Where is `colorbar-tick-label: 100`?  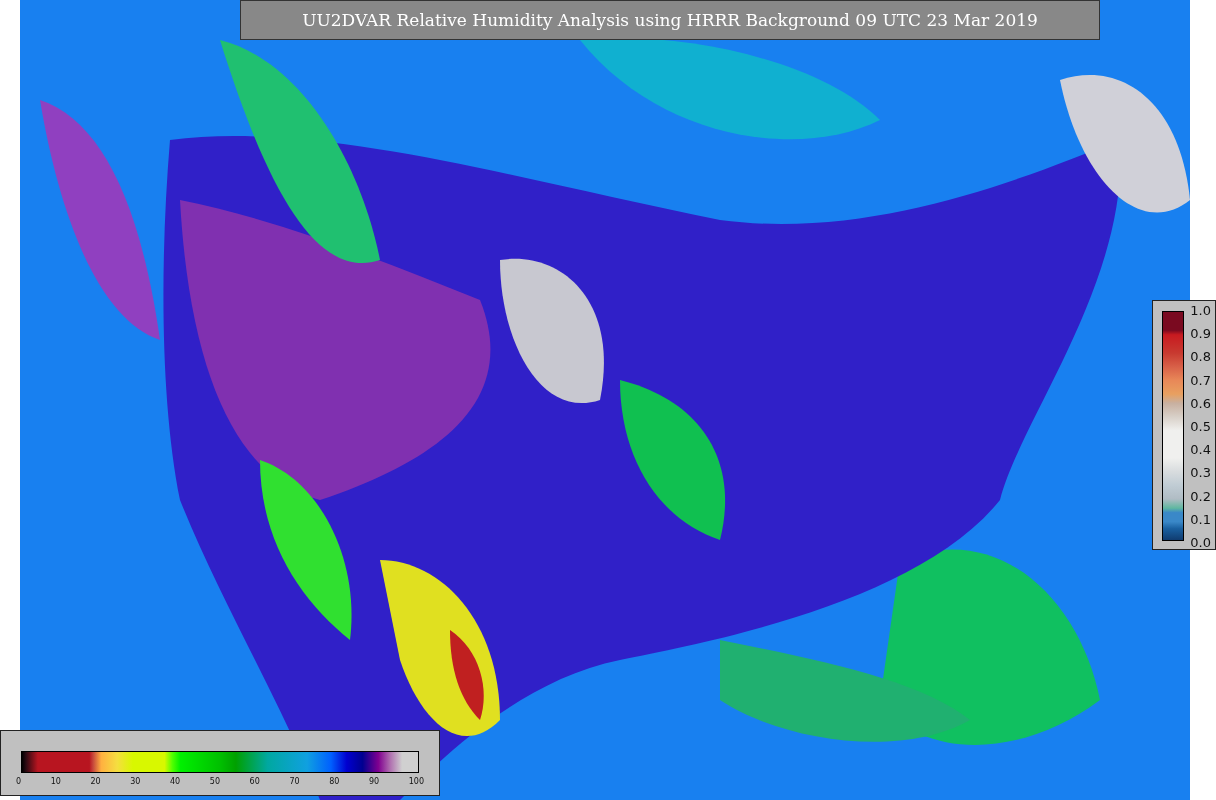
colorbar-tick-label: 100 is located at coordinates (416, 781).